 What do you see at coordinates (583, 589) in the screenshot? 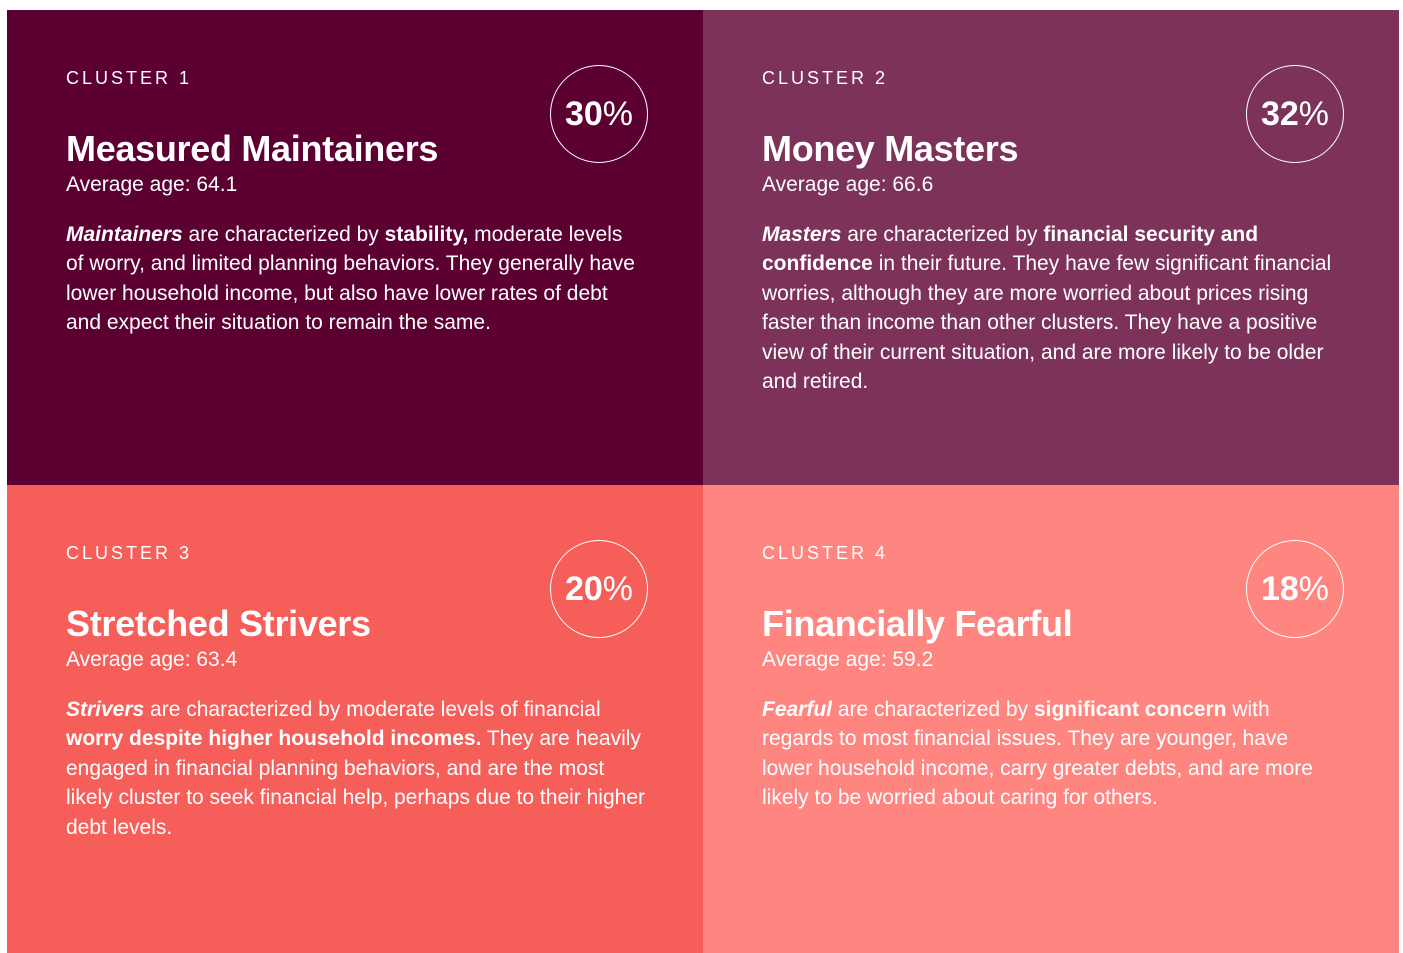
I see `percent-number: 20` at bounding box center [583, 589].